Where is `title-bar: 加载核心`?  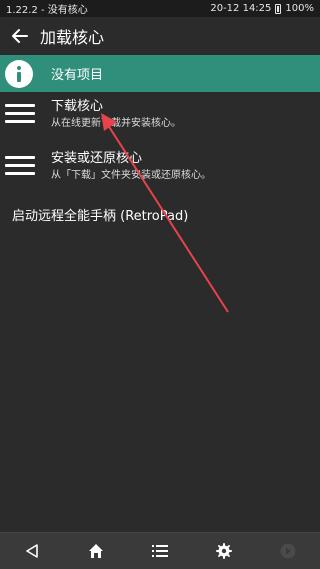
title-bar: 加载核心 is located at coordinates (160, 36).